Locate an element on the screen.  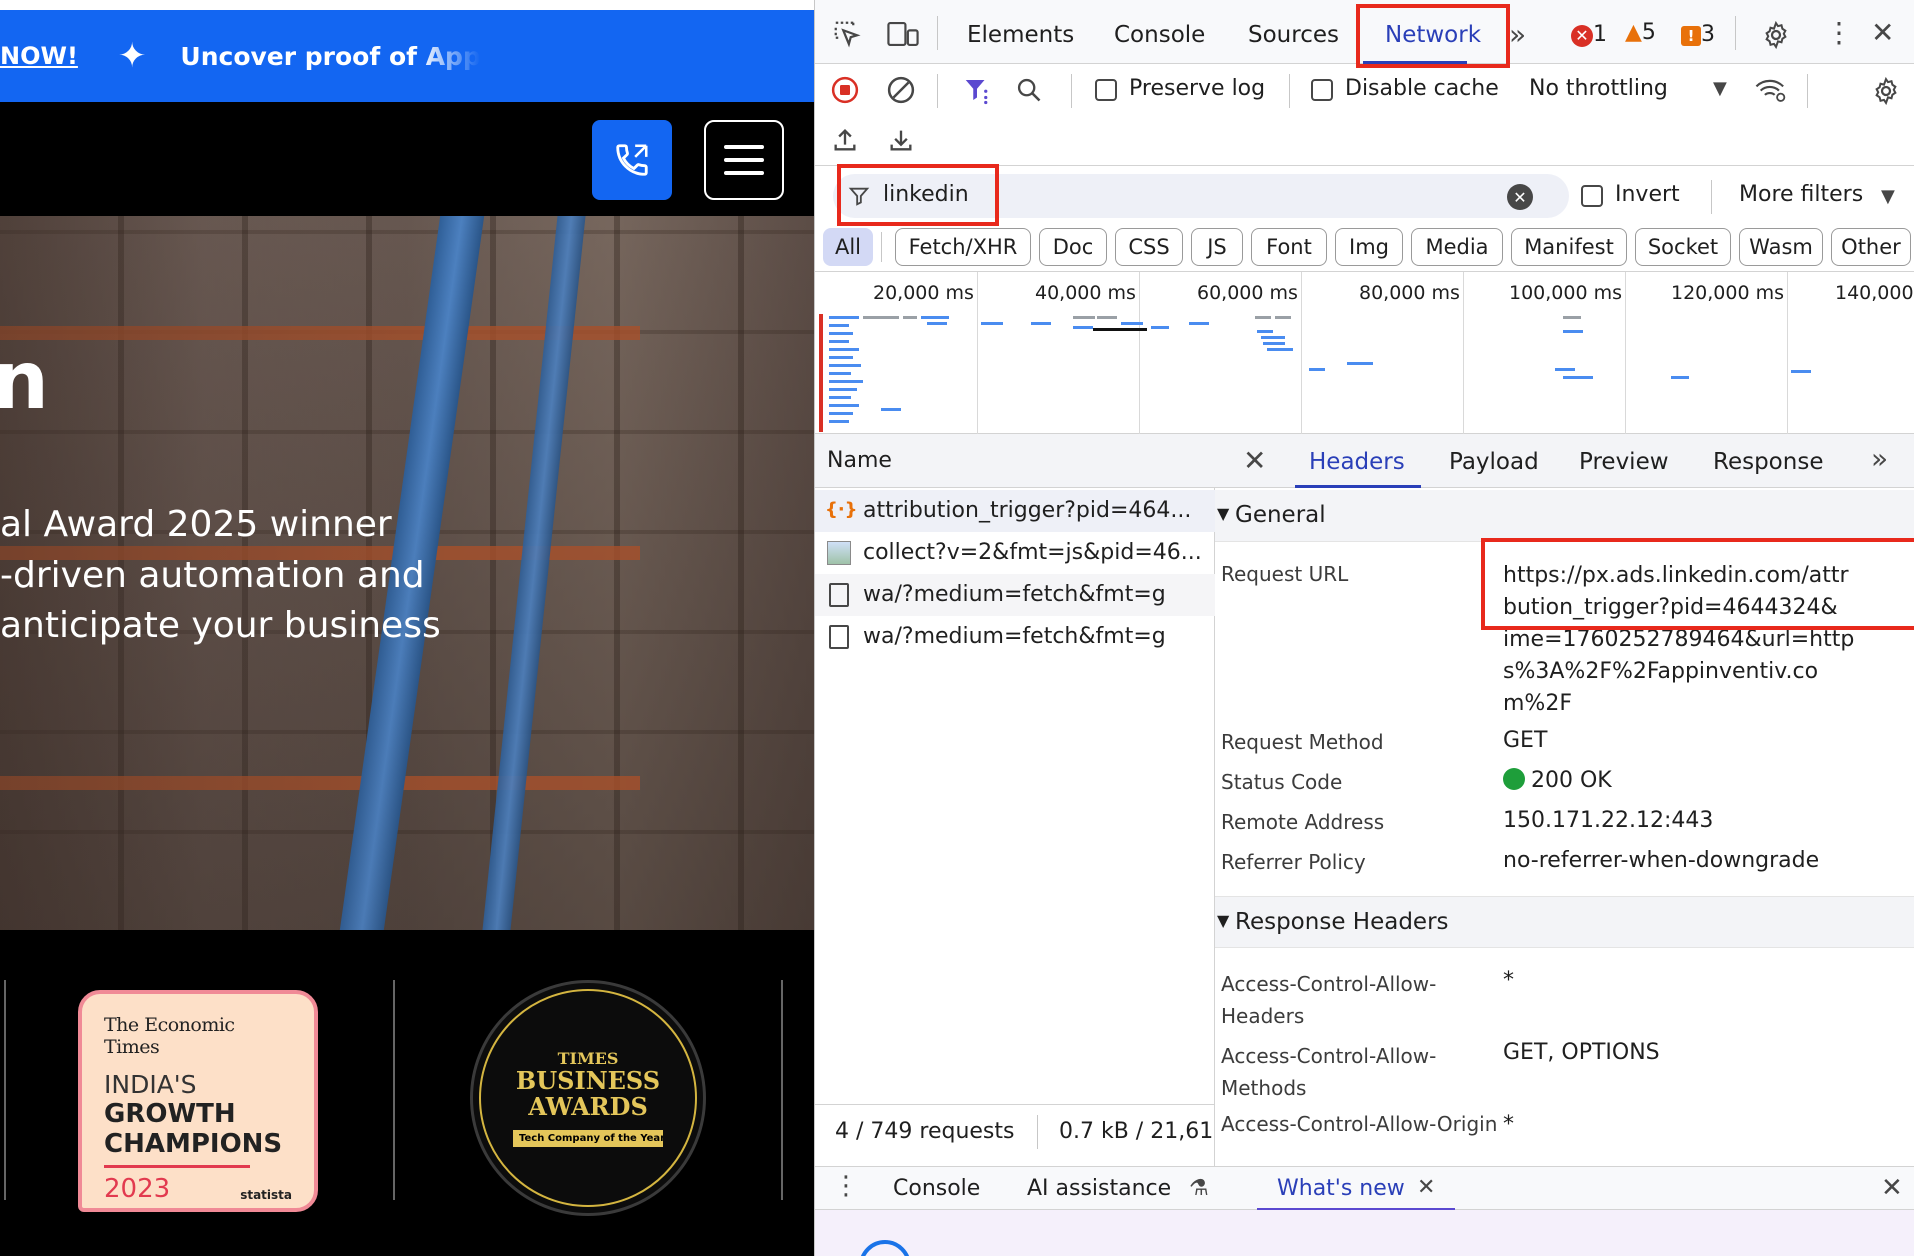
hamburger-menu-button is located at coordinates (744, 160).